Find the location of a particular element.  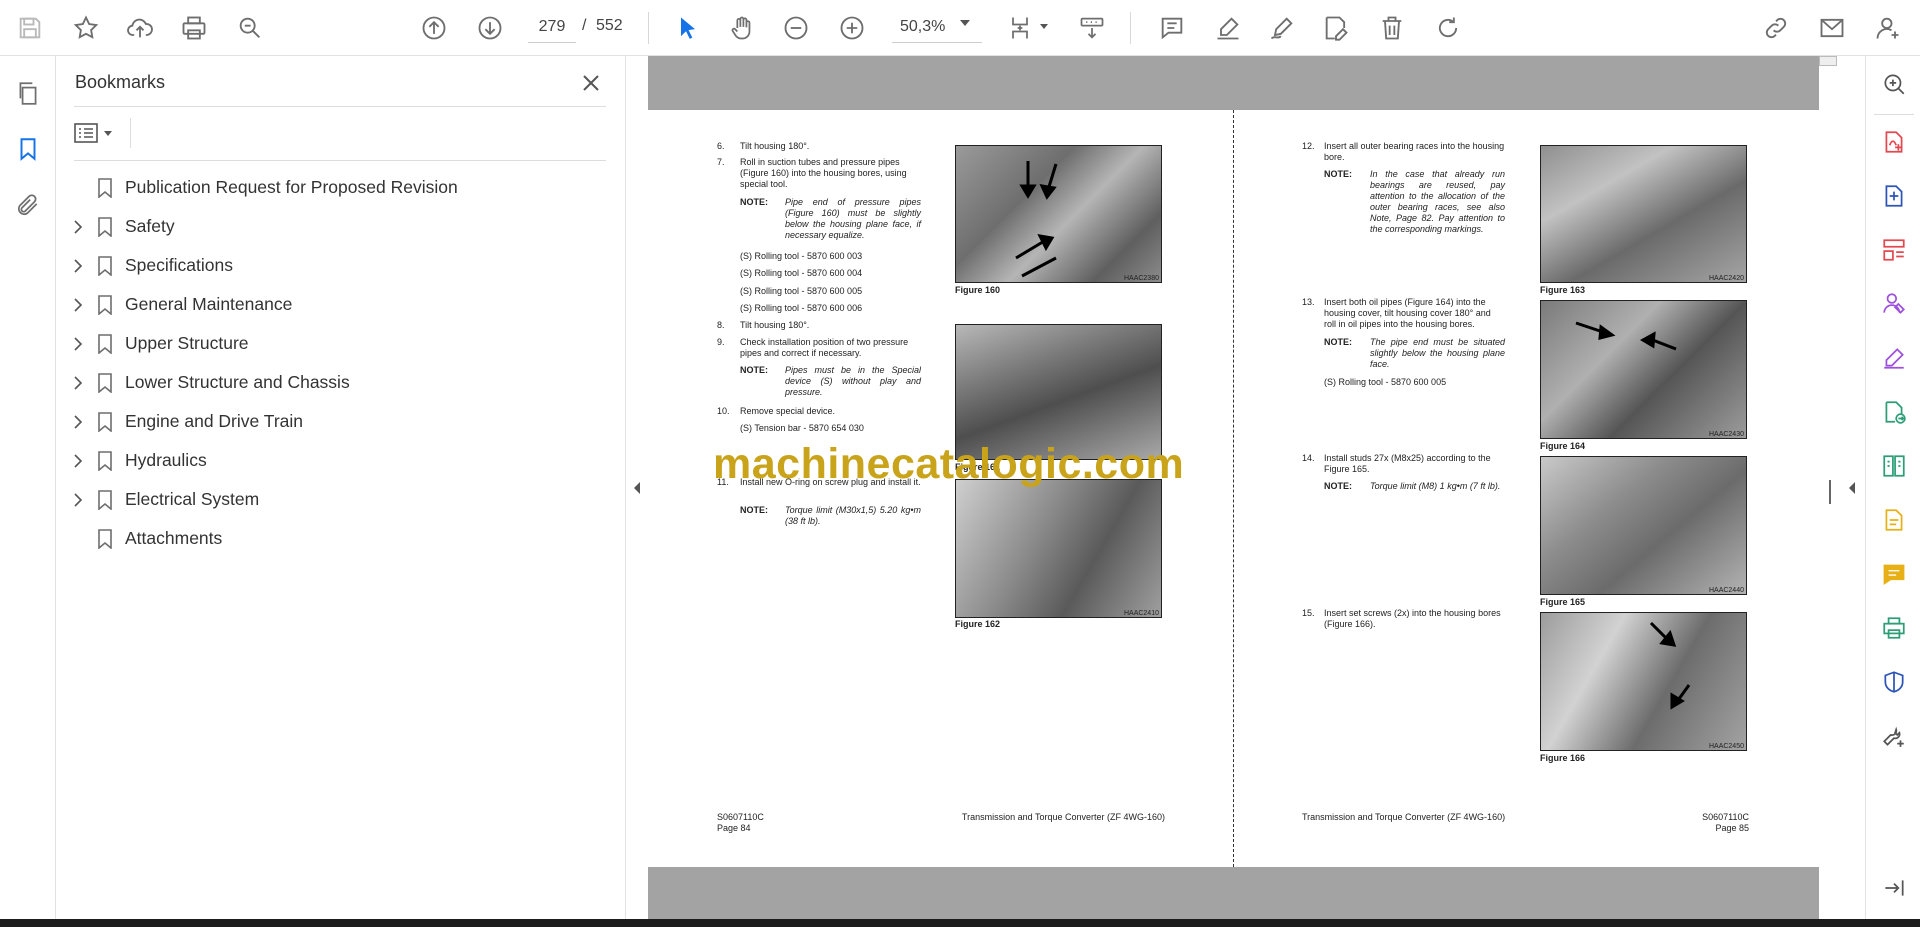

figure-code: HAAC2450 is located at coordinates (1726, 746).